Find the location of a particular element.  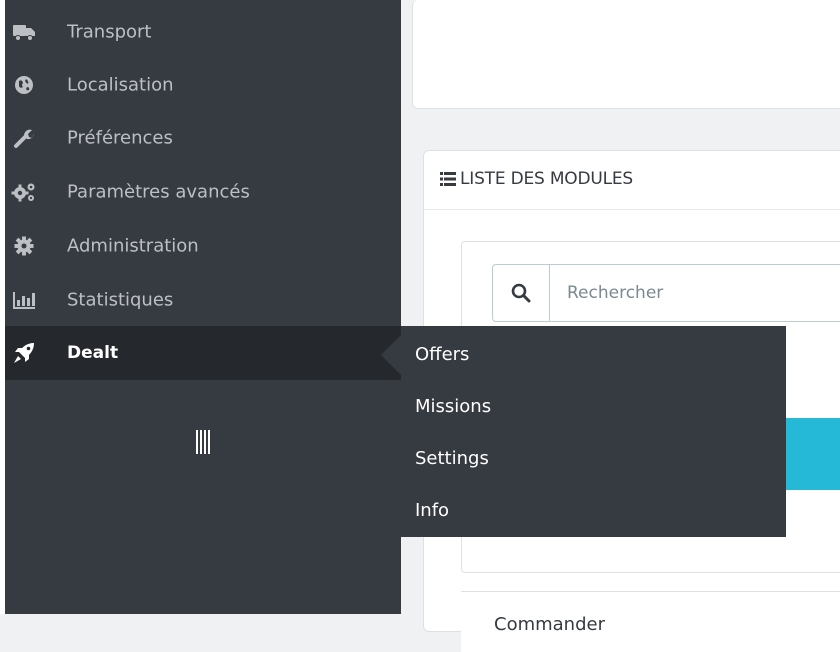

top-panel is located at coordinates (626, 54).